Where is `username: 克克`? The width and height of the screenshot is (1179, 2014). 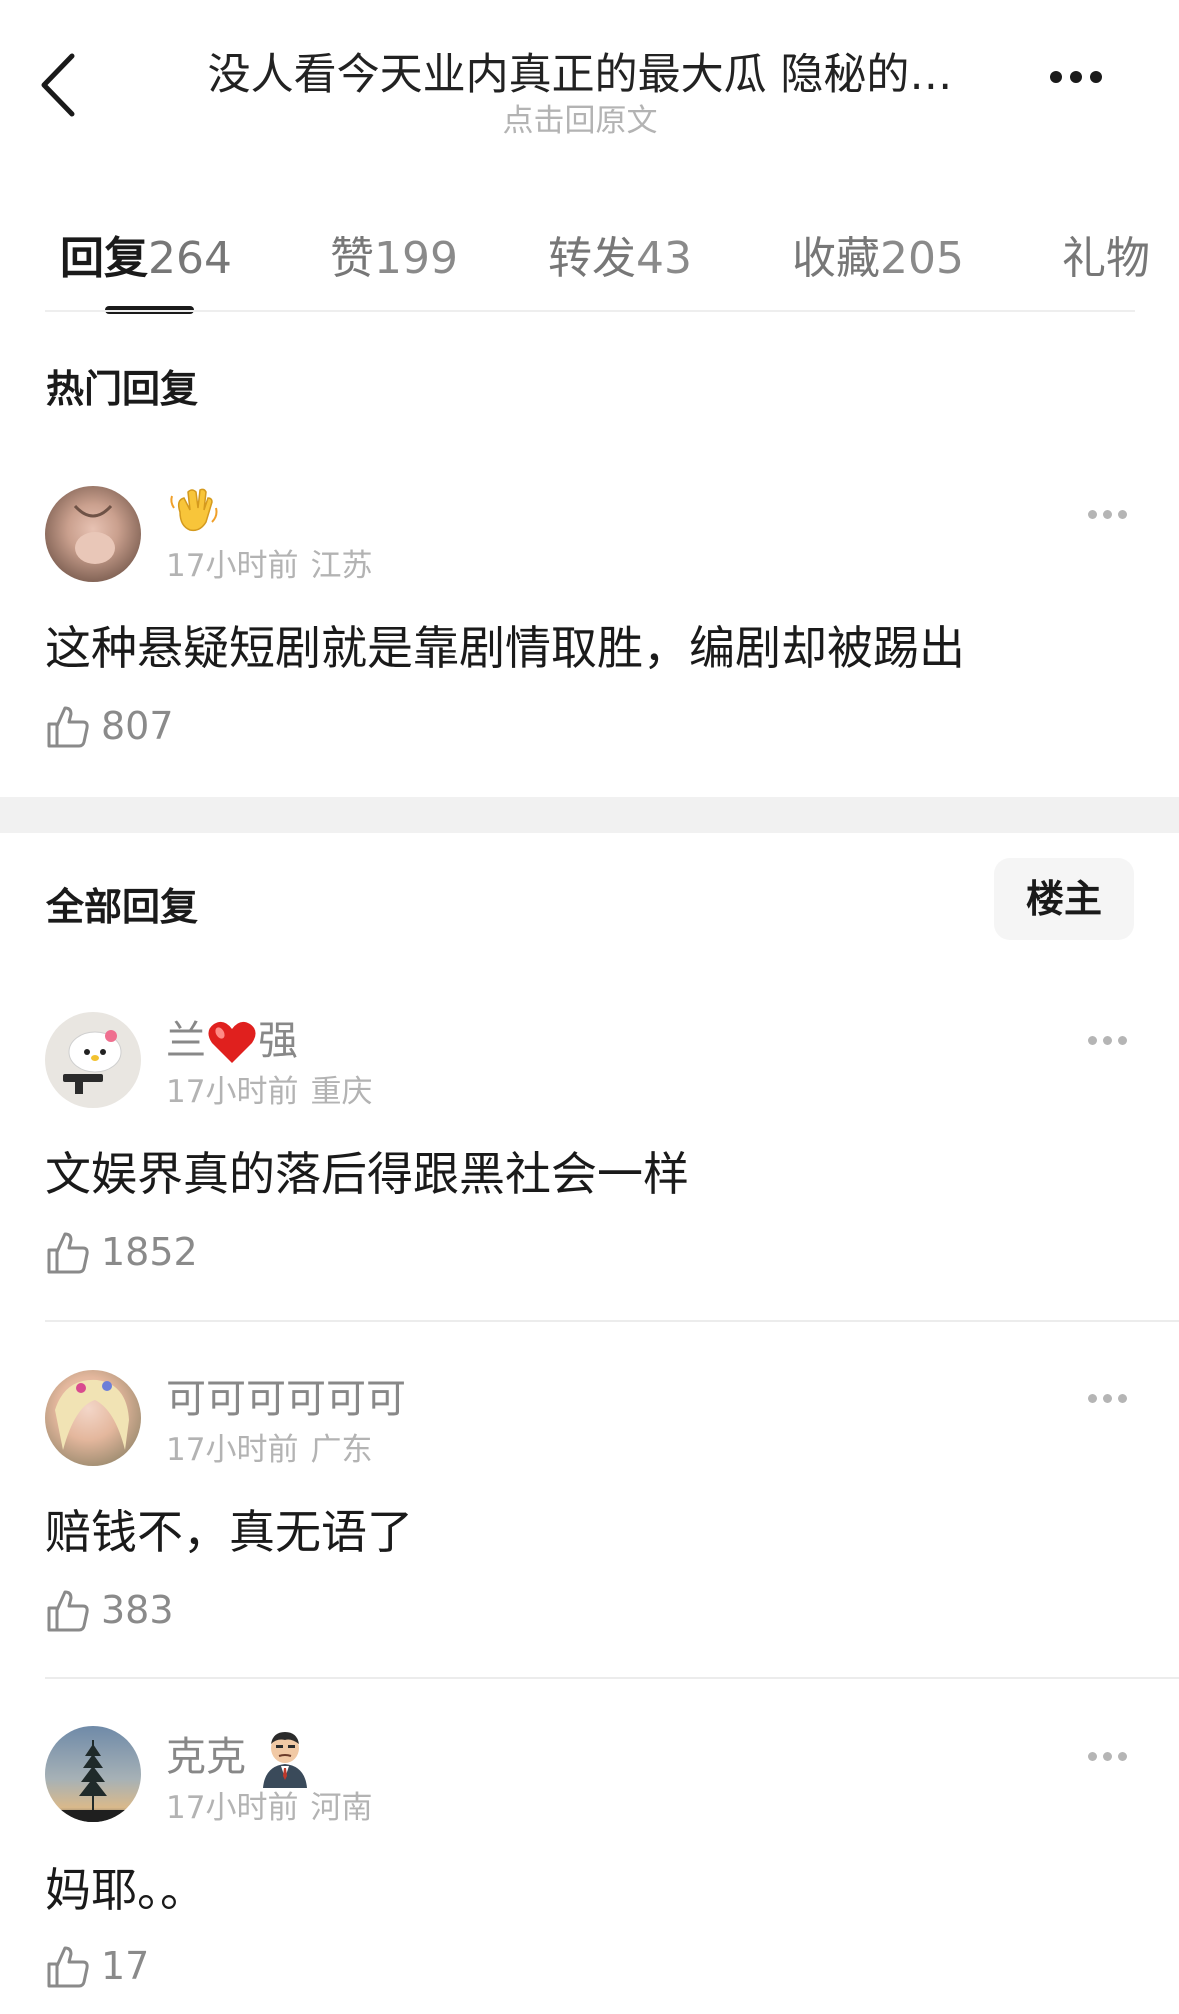
username: 克克 is located at coordinates (238, 1756).